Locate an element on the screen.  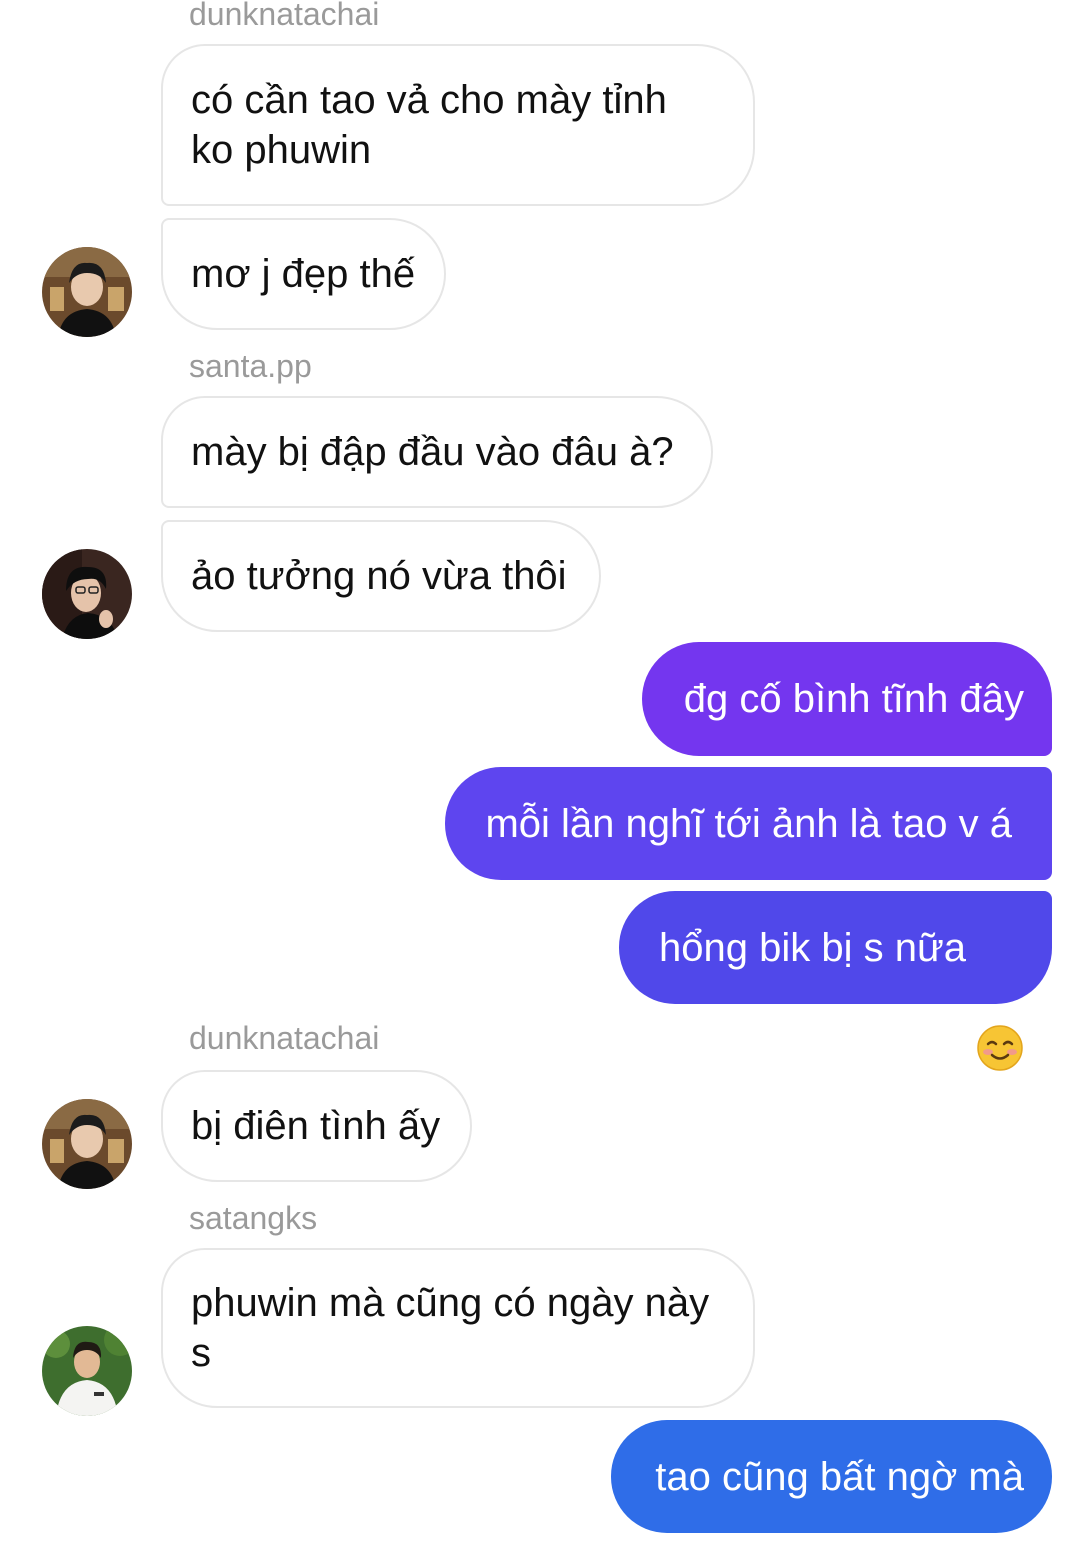
message-bubble-incoming: có cần tao vả cho mày tỉnh ko phuwin is located at coordinates (458, 125).